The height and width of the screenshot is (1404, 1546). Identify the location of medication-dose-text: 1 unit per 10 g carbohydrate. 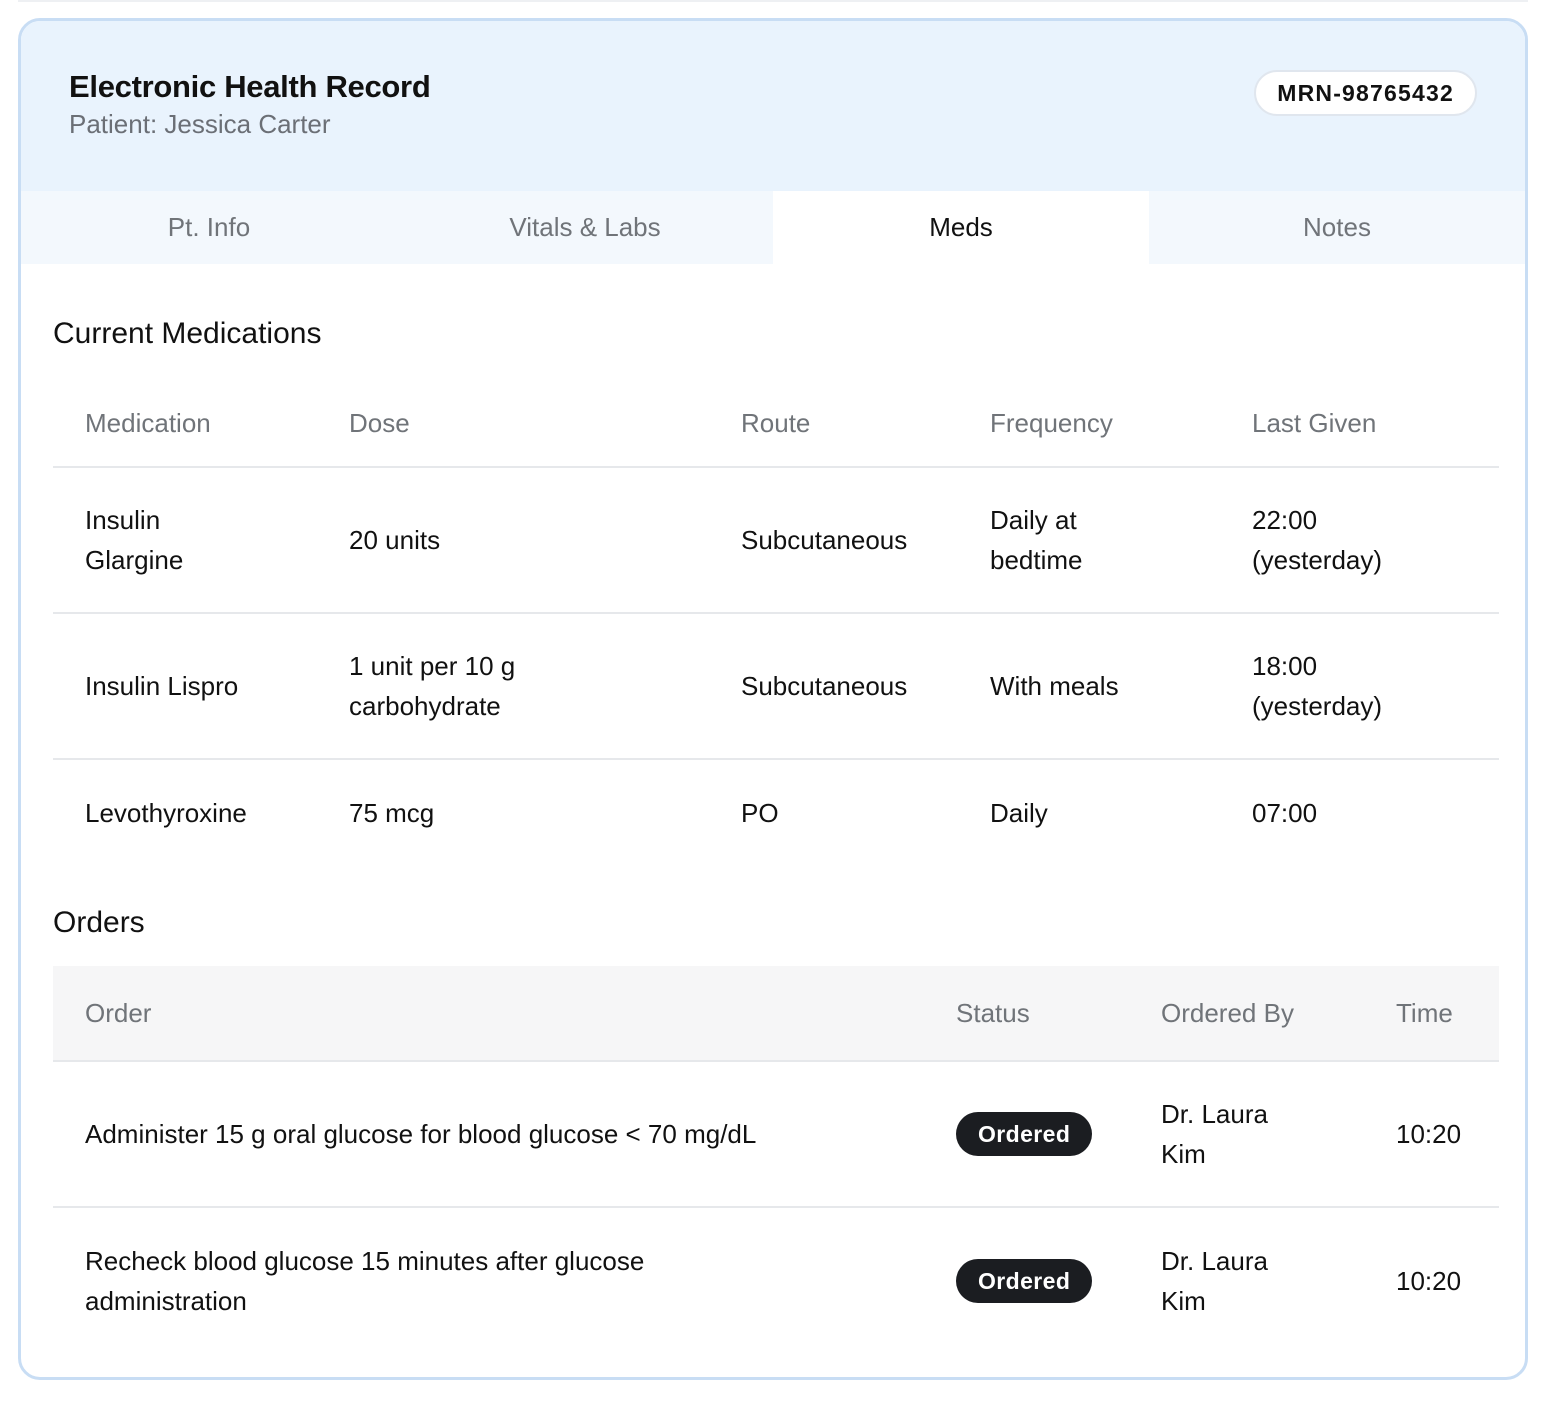
(432, 686).